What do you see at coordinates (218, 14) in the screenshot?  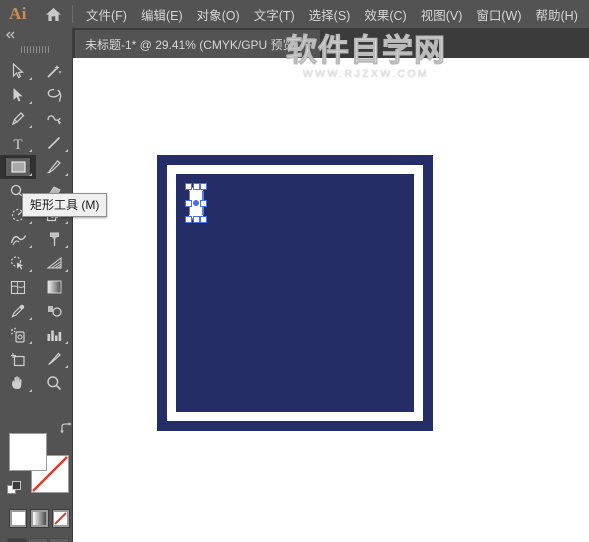 I see `menu-object: 对象(O)` at bounding box center [218, 14].